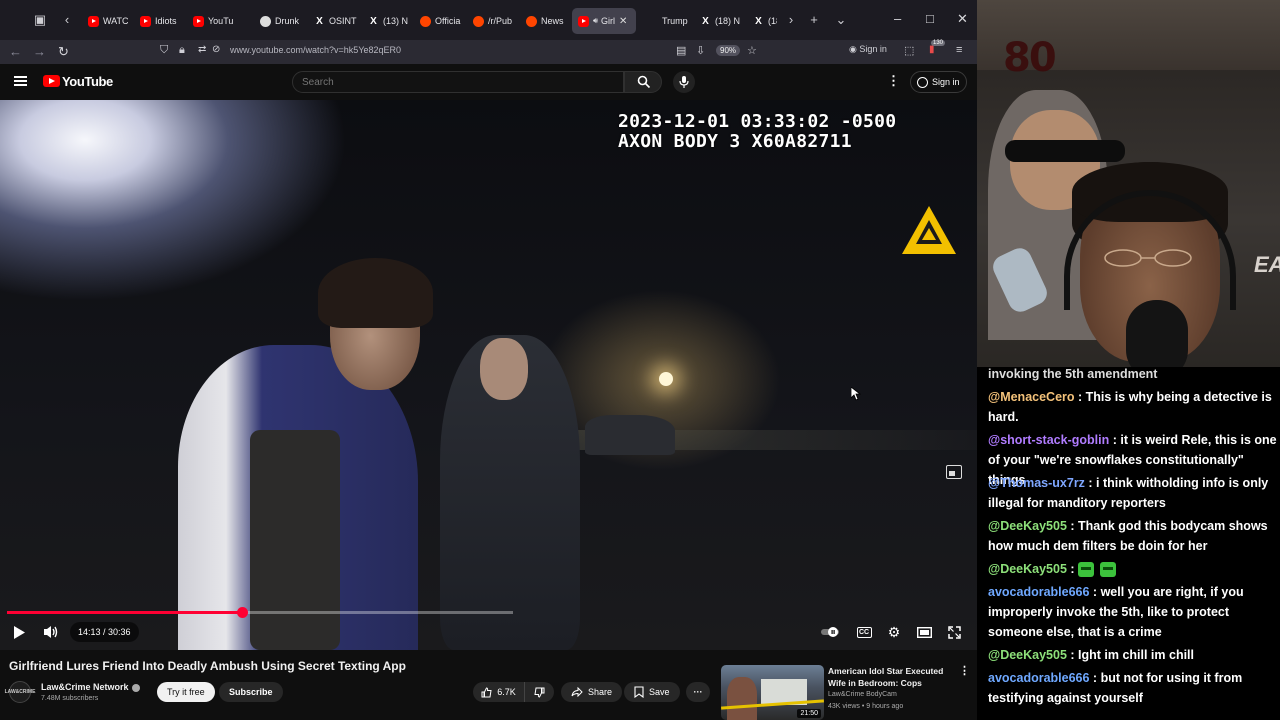  I want to click on recommended-duration: 21:50, so click(809, 713).